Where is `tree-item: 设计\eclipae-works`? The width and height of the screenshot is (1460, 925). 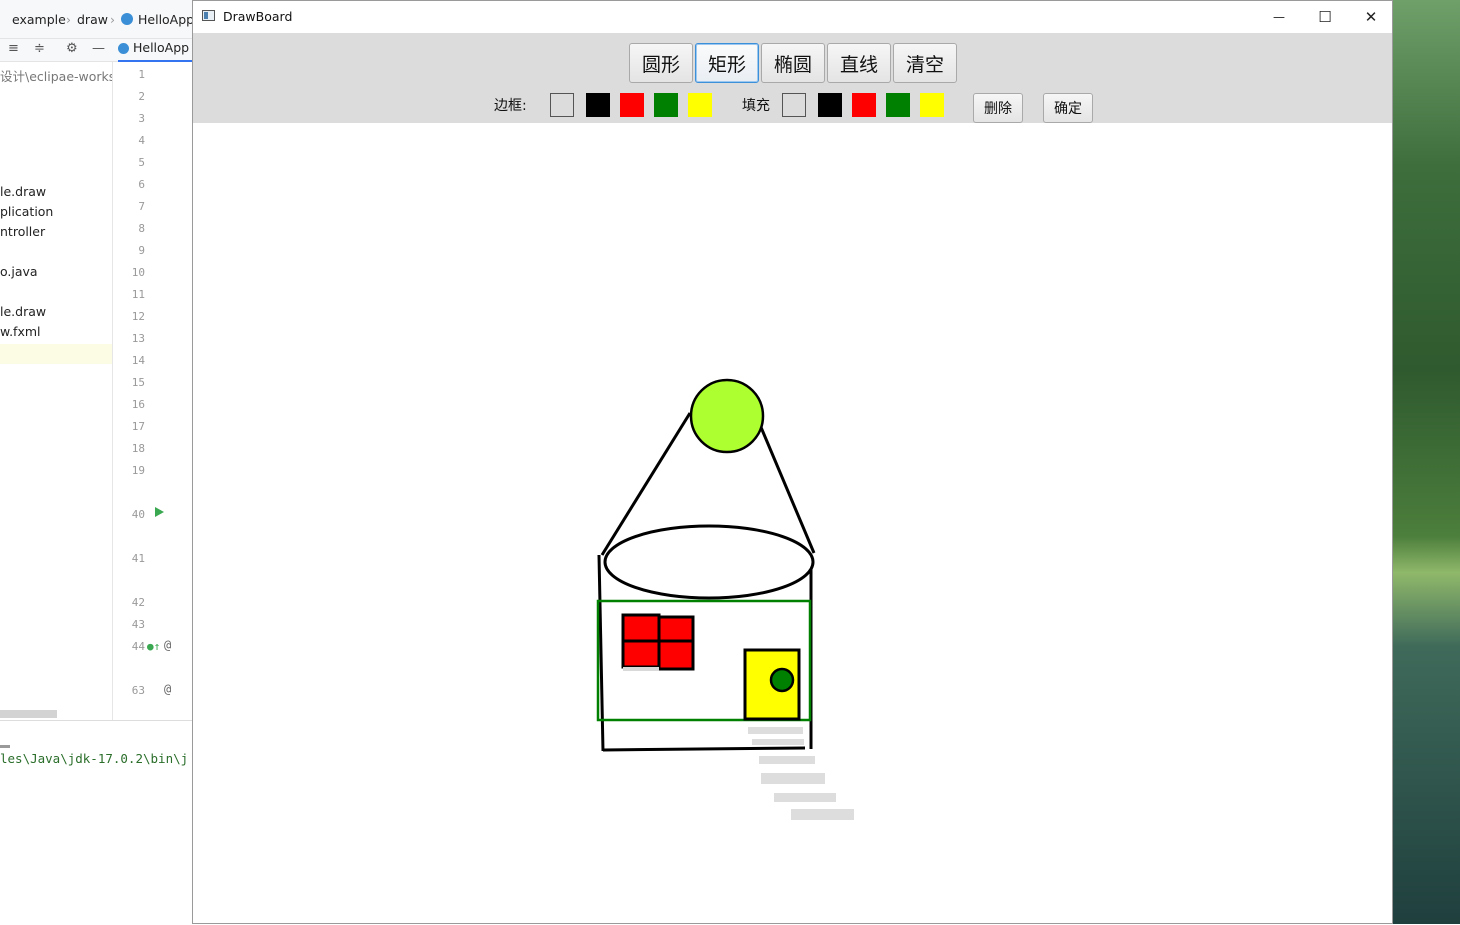
tree-item: 设计\eclipae-works is located at coordinates (56, 75).